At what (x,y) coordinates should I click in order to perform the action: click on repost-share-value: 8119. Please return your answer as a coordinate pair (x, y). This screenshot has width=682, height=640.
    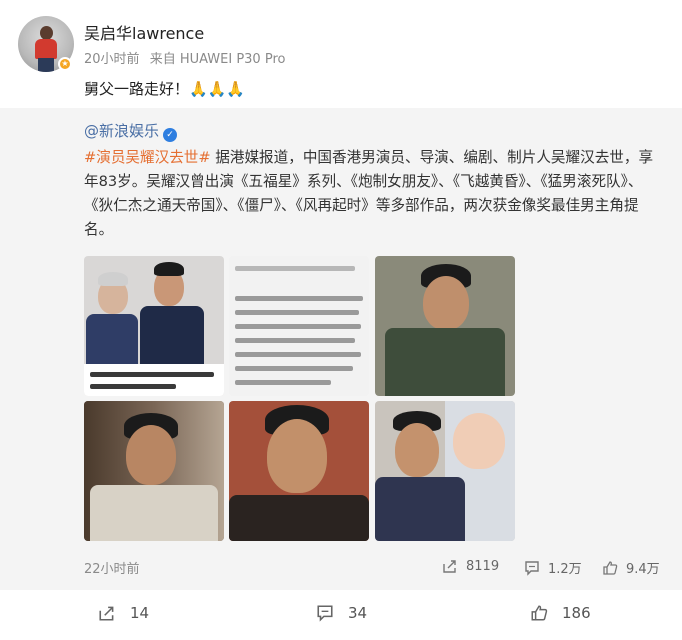
    Looking at the image, I should click on (483, 566).